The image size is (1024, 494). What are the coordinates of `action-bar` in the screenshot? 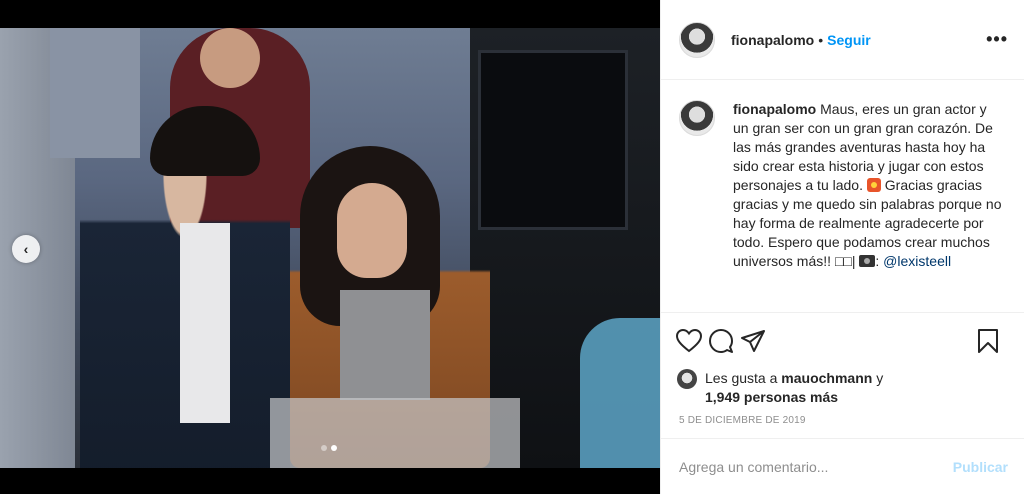 It's located at (842, 341).